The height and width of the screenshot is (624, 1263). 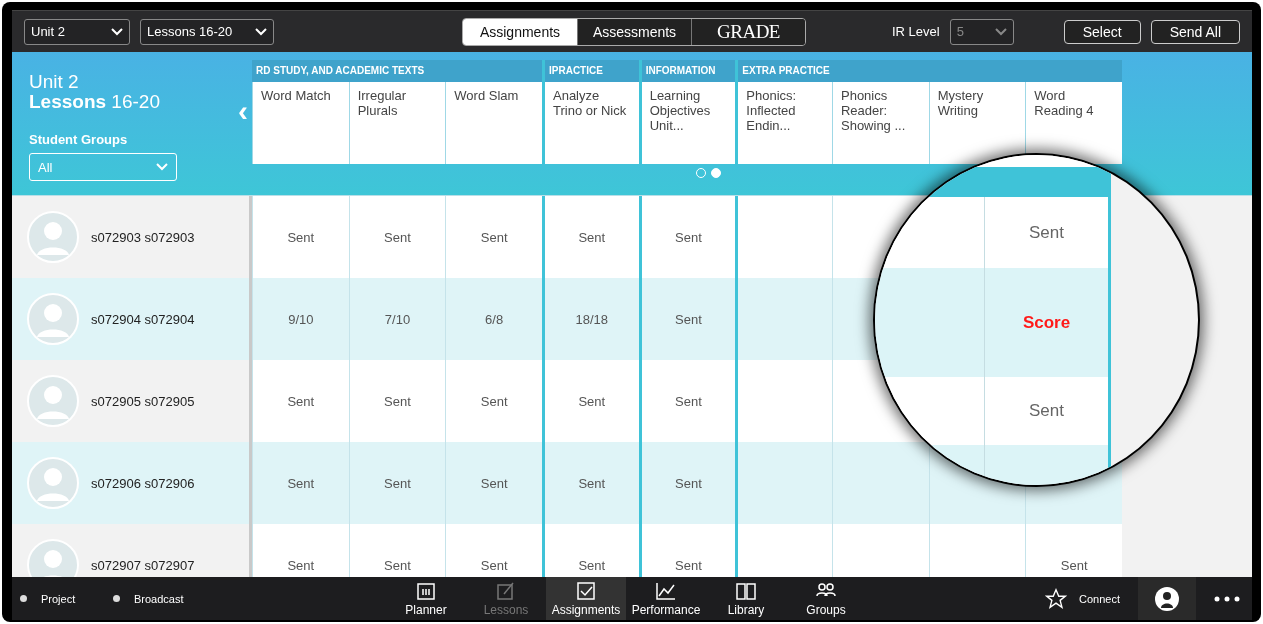 I want to click on action-button: Select, so click(x=1102, y=31).